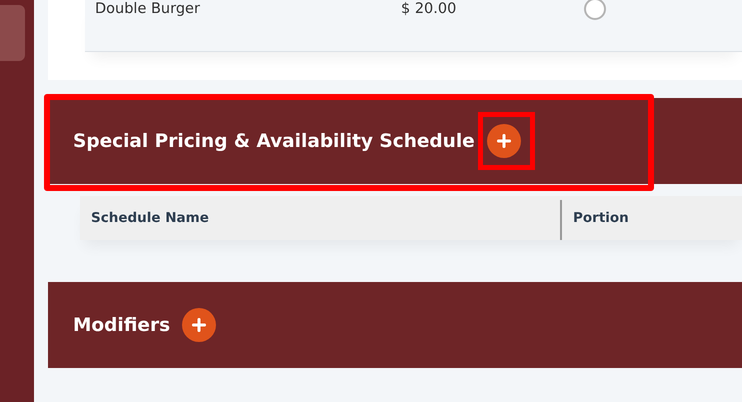 Image resolution: width=742 pixels, height=402 pixels. Describe the element at coordinates (595, 10) in the screenshot. I see `radio-button` at that location.